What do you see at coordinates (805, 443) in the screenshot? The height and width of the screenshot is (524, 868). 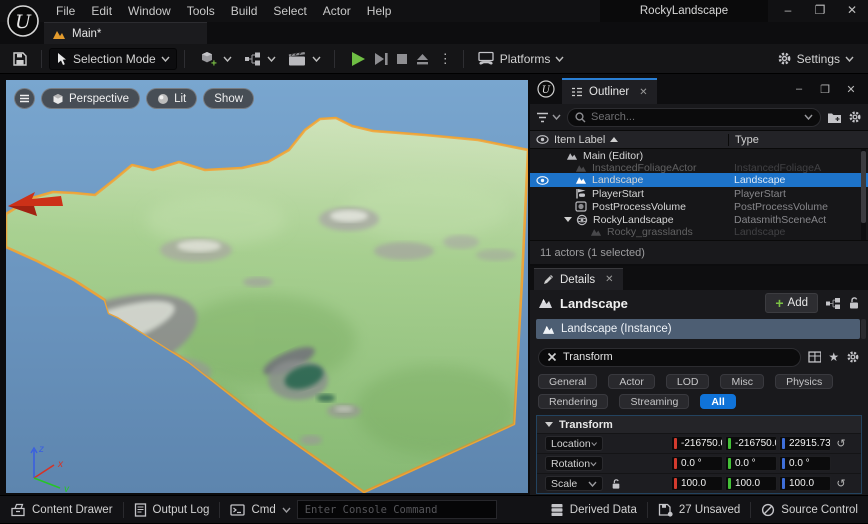 I see `location-z-field: 22915.734` at bounding box center [805, 443].